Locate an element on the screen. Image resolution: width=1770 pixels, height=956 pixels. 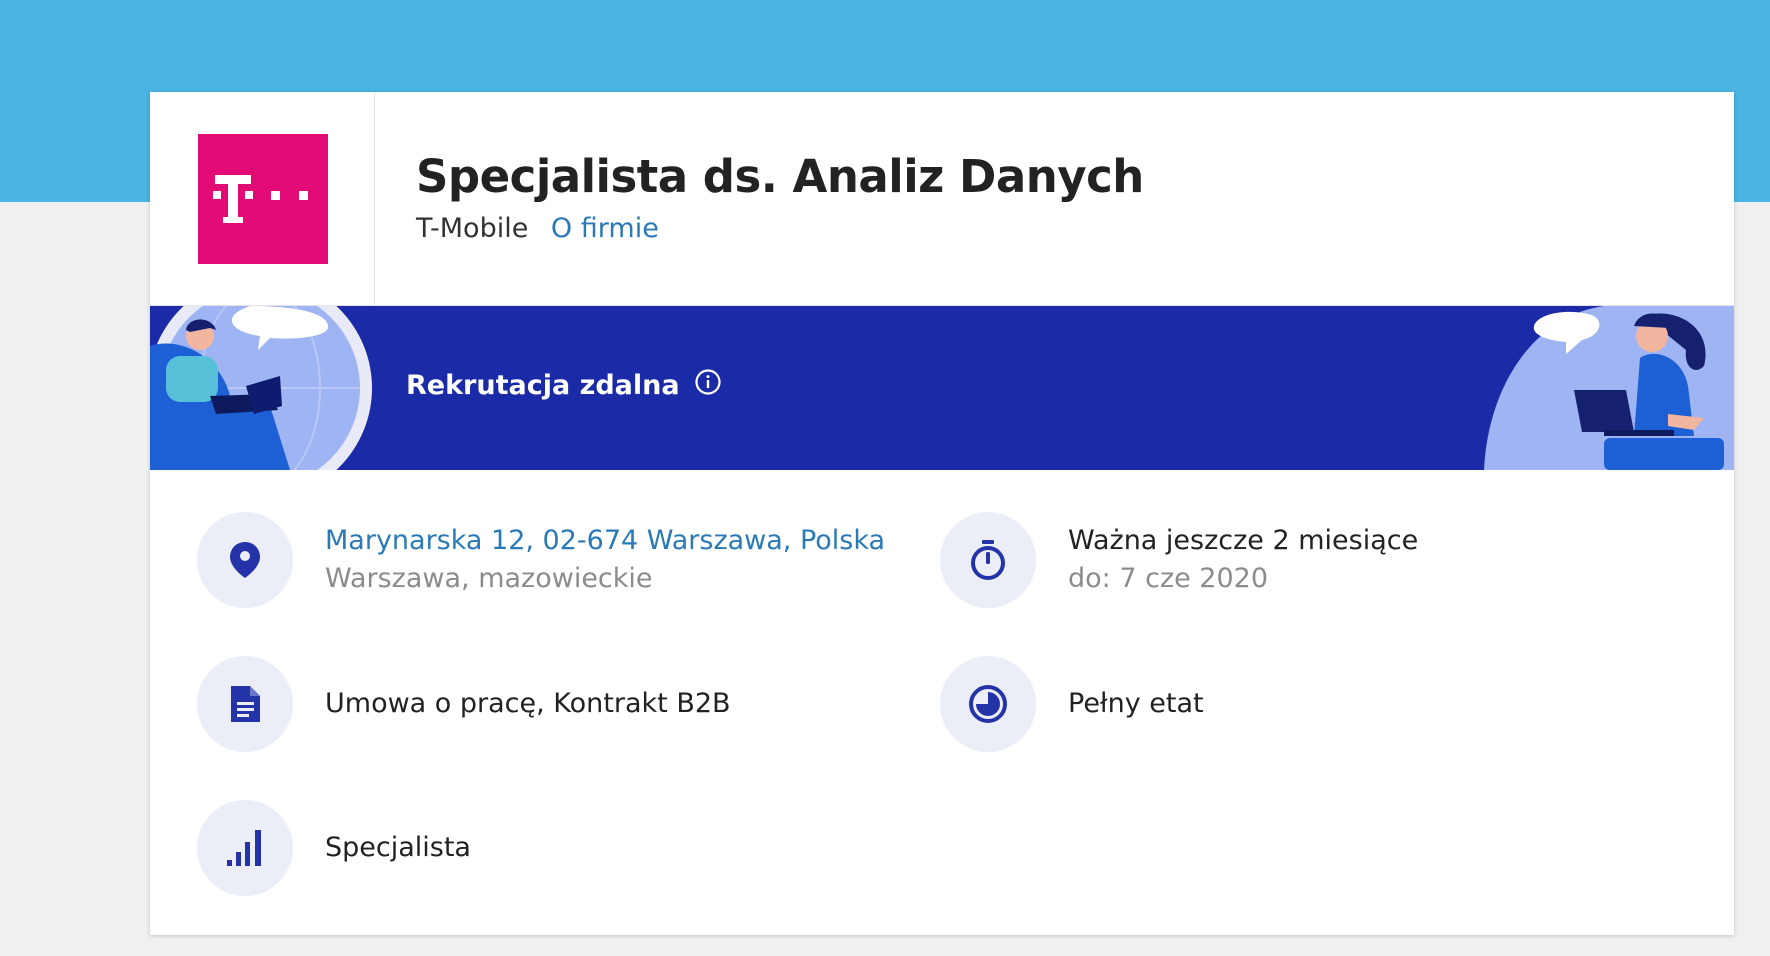
telekom-logo-icon is located at coordinates (260, 199).